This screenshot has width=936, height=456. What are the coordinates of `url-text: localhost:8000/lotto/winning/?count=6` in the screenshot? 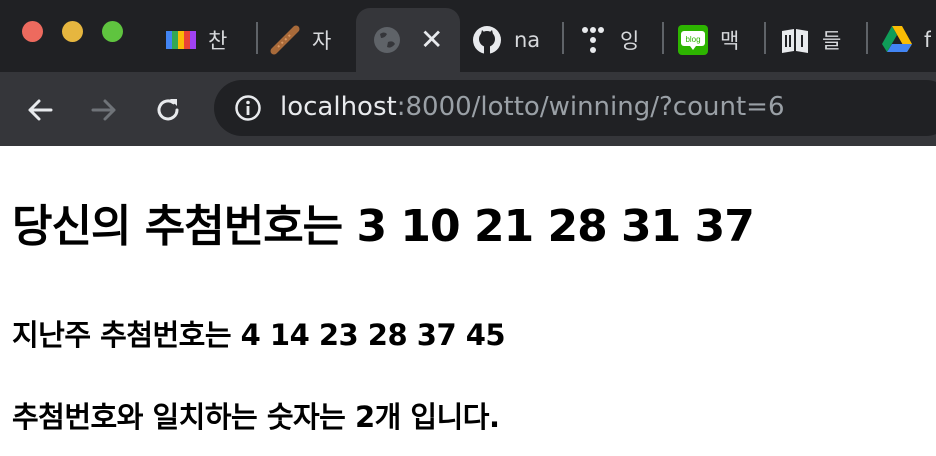 It's located at (532, 107).